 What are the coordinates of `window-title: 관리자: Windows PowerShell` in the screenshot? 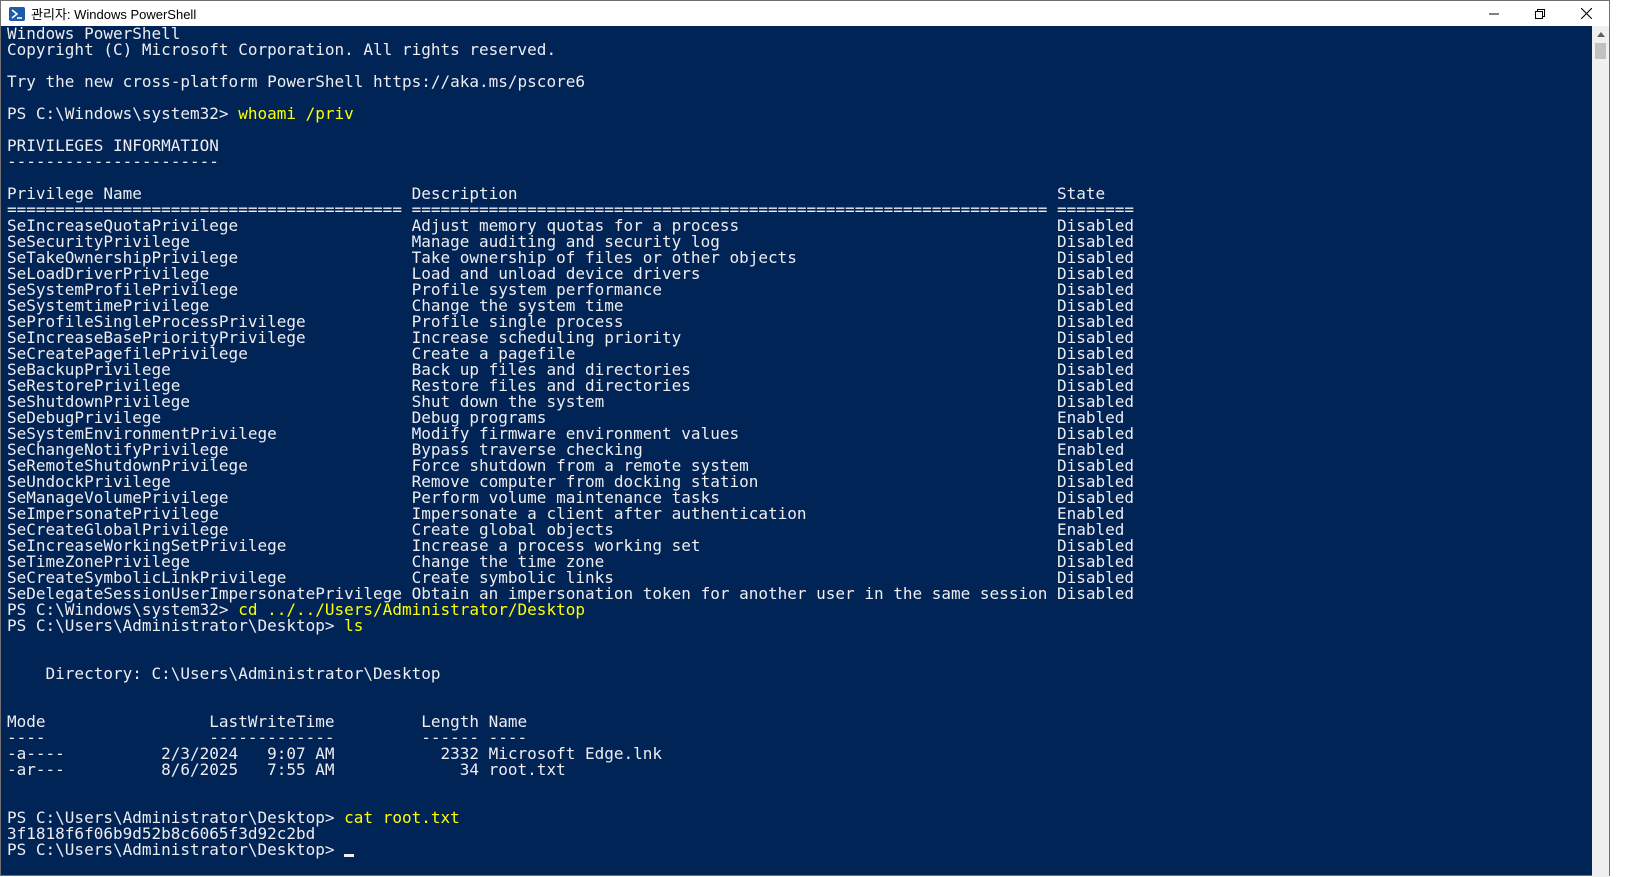 It's located at (114, 14).